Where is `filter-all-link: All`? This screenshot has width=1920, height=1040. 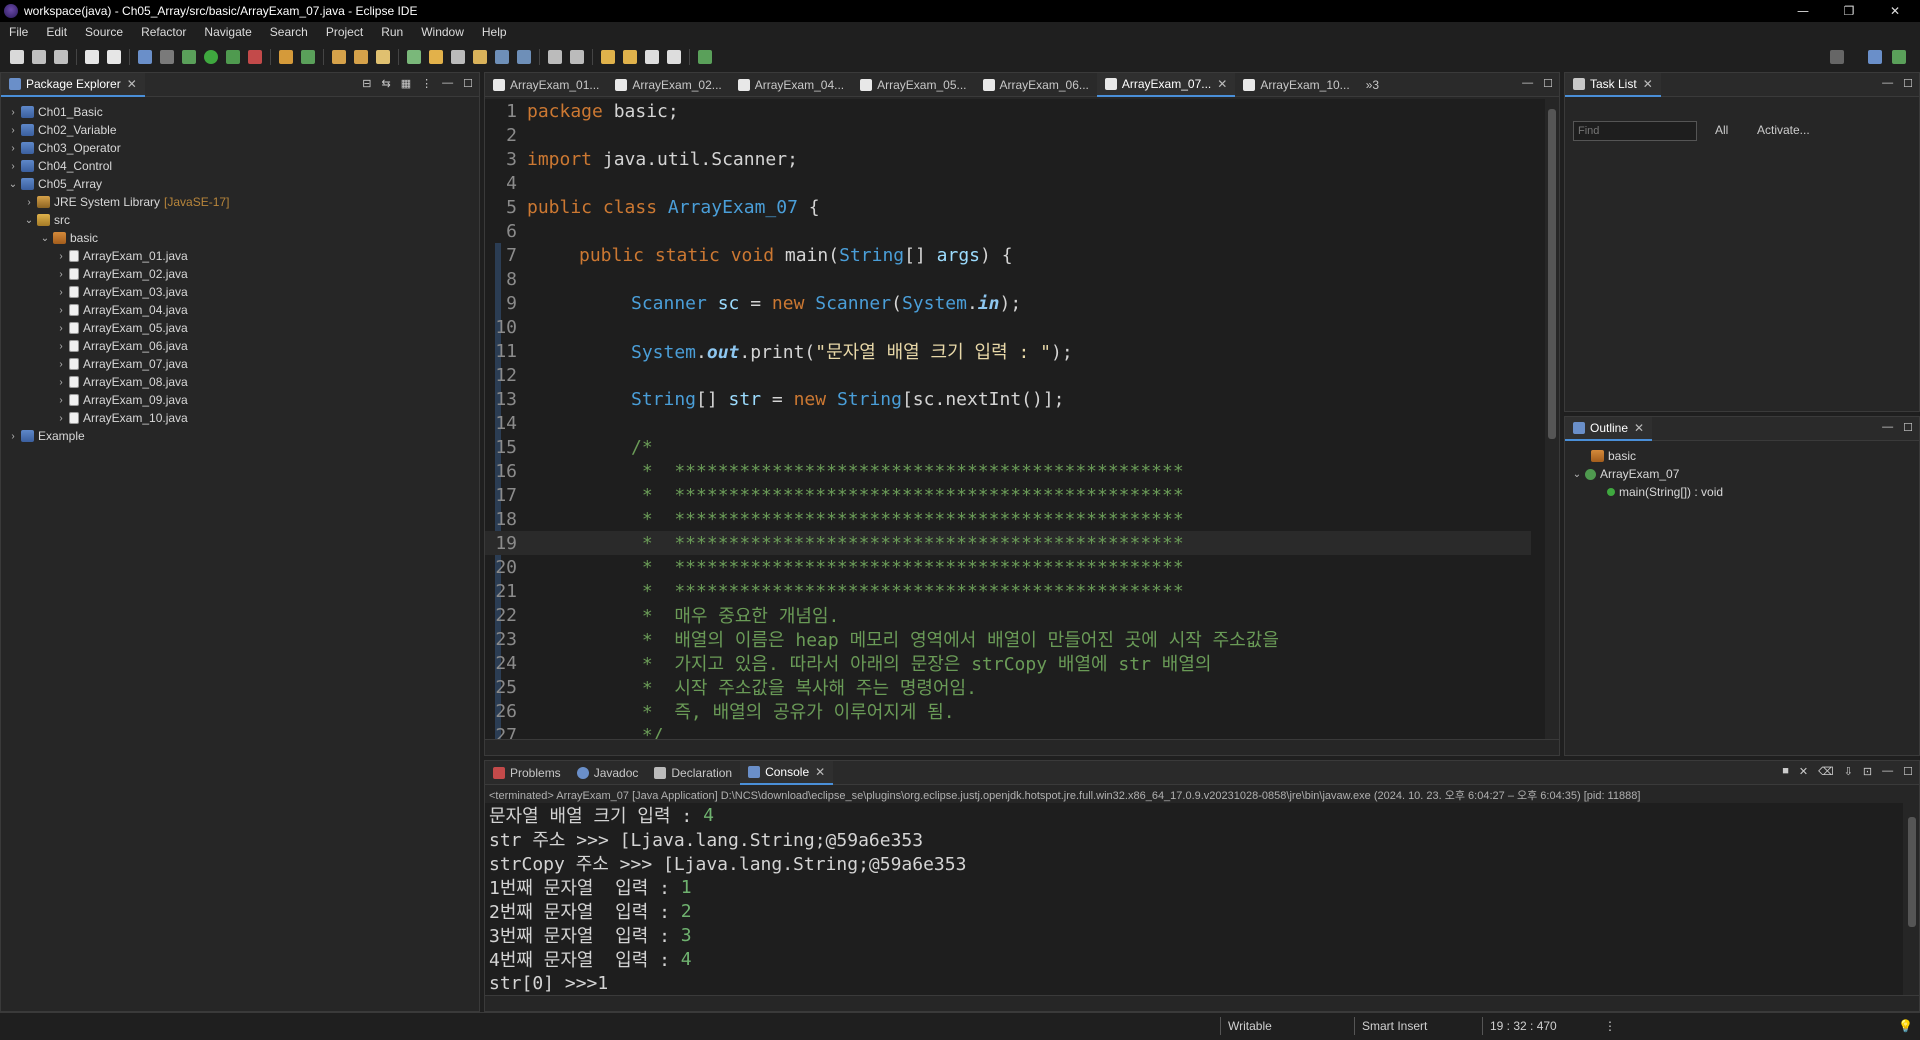 filter-all-link: All is located at coordinates (1721, 130).